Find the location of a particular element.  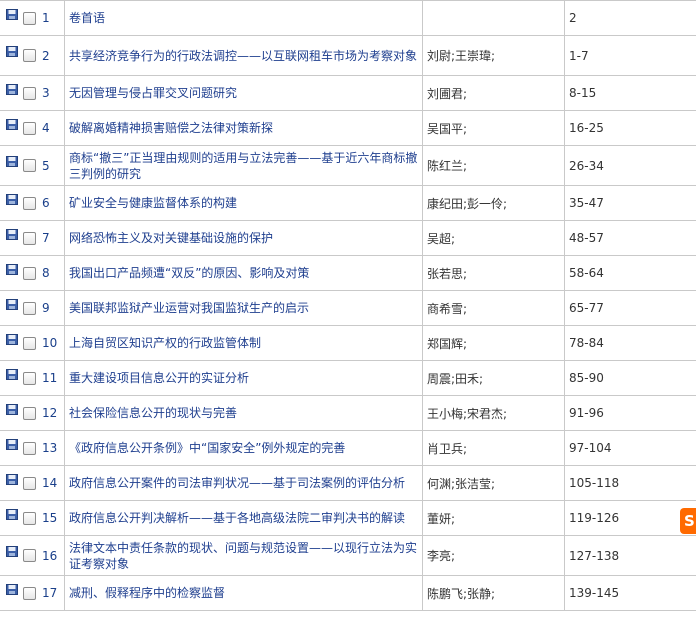

author-cell: 董妍; is located at coordinates (493, 518).